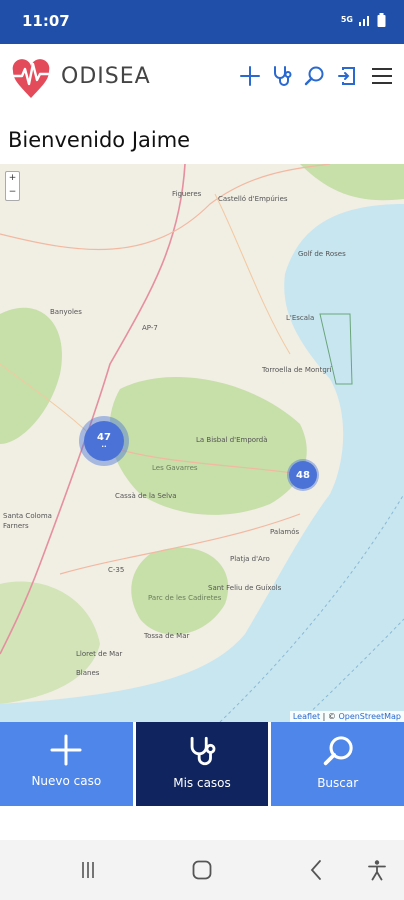 The width and height of the screenshot is (404, 900). Describe the element at coordinates (146, 496) in the screenshot. I see `map-label: Cassà de la Selva` at that location.